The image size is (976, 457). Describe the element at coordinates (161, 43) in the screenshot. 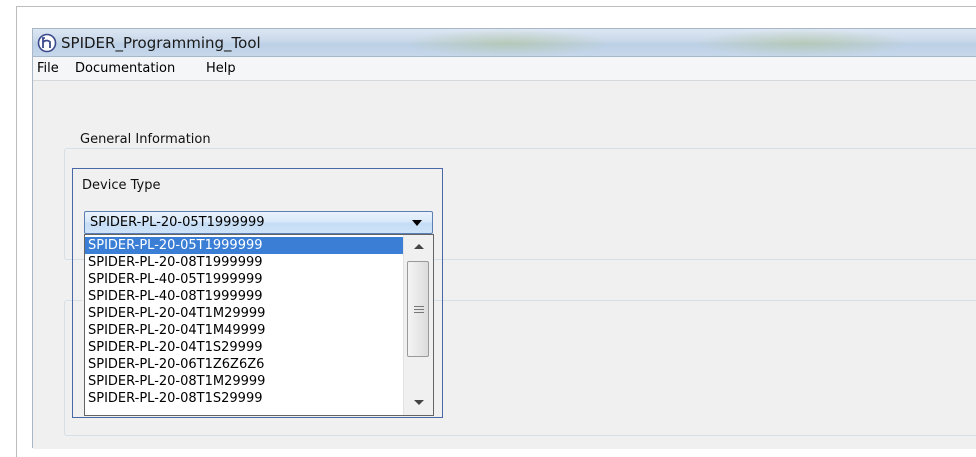

I see `window-title: SPIDER_Programming_Tool` at that location.